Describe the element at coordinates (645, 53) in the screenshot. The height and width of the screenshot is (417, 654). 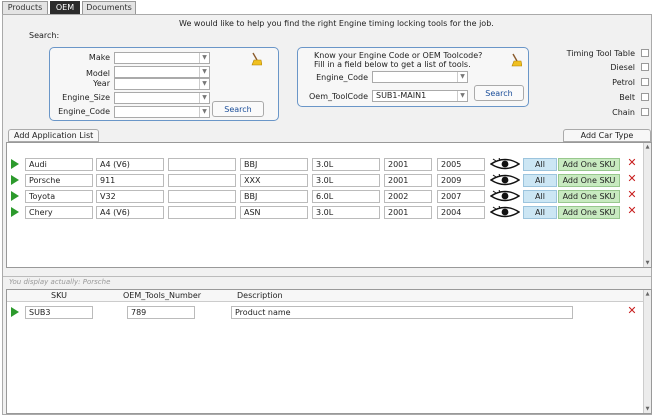
I see `filter-timing-tool-table-checkbox` at that location.